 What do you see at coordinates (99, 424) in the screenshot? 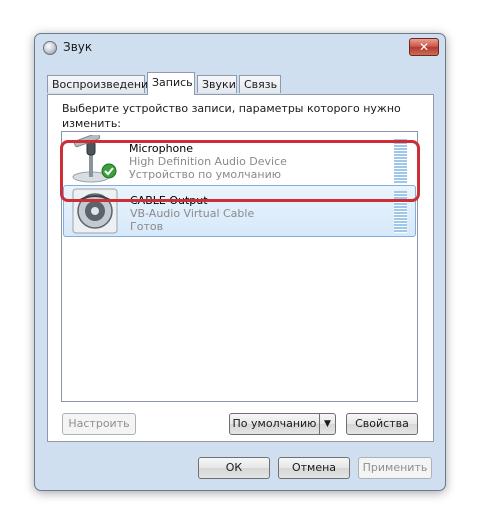
I see `configure-button: Настроить` at bounding box center [99, 424].